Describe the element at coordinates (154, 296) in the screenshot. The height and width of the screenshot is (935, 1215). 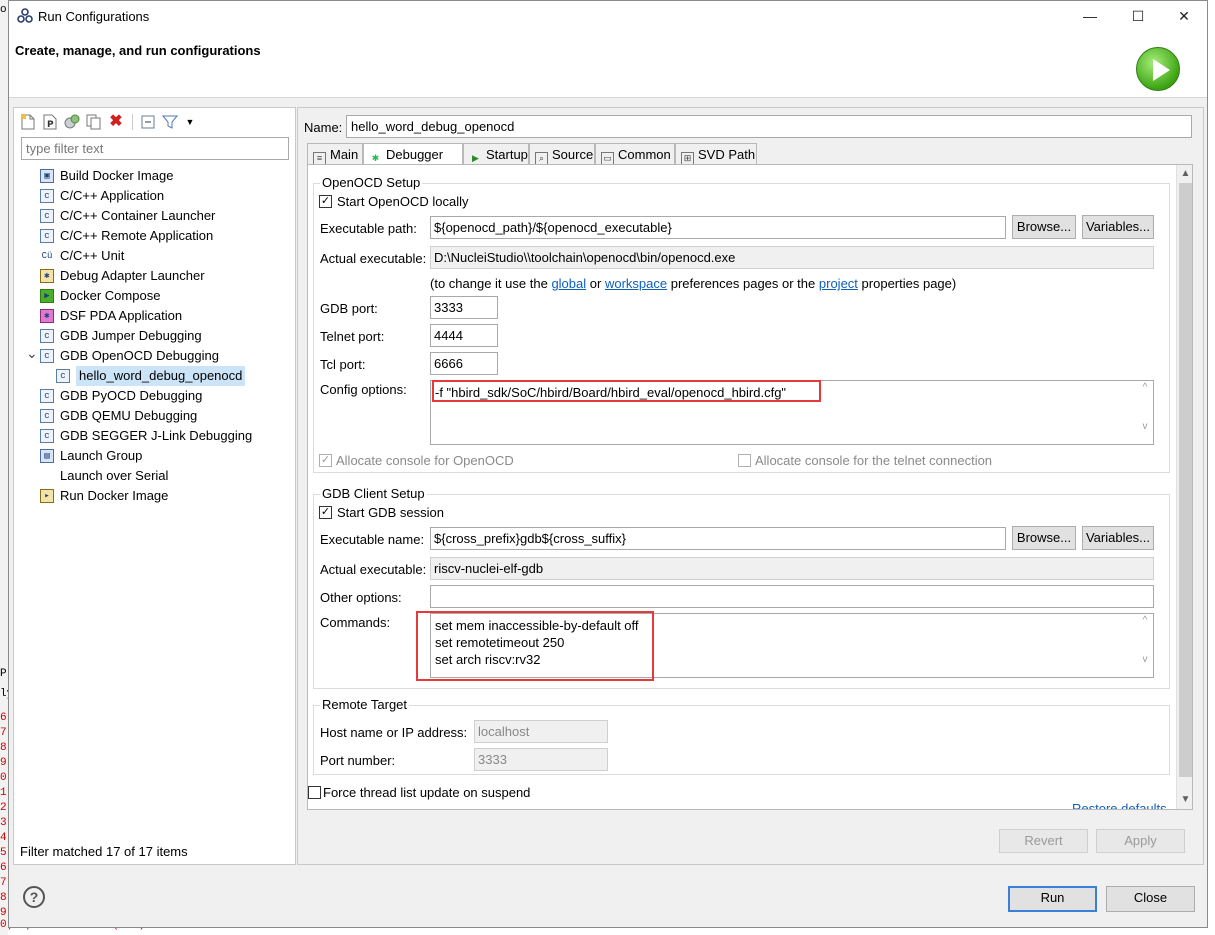
I see `tree-item: ▶ Docker Compose` at that location.